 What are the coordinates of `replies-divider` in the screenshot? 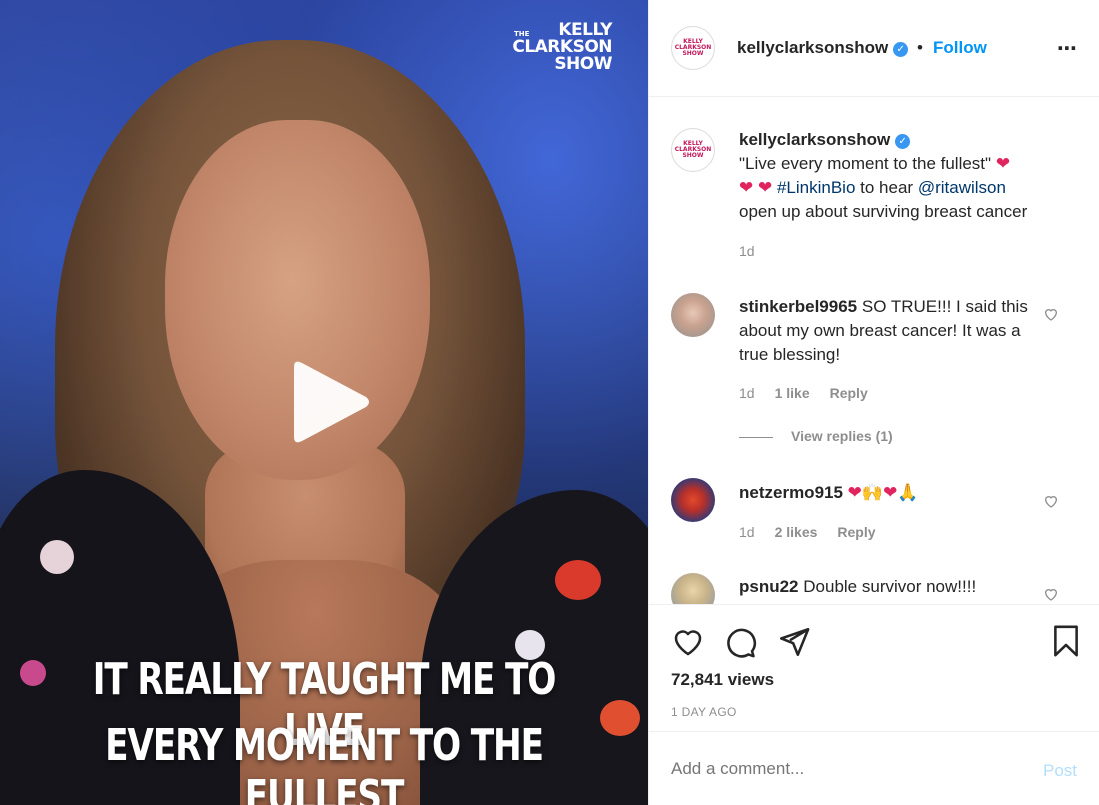 It's located at (756, 437).